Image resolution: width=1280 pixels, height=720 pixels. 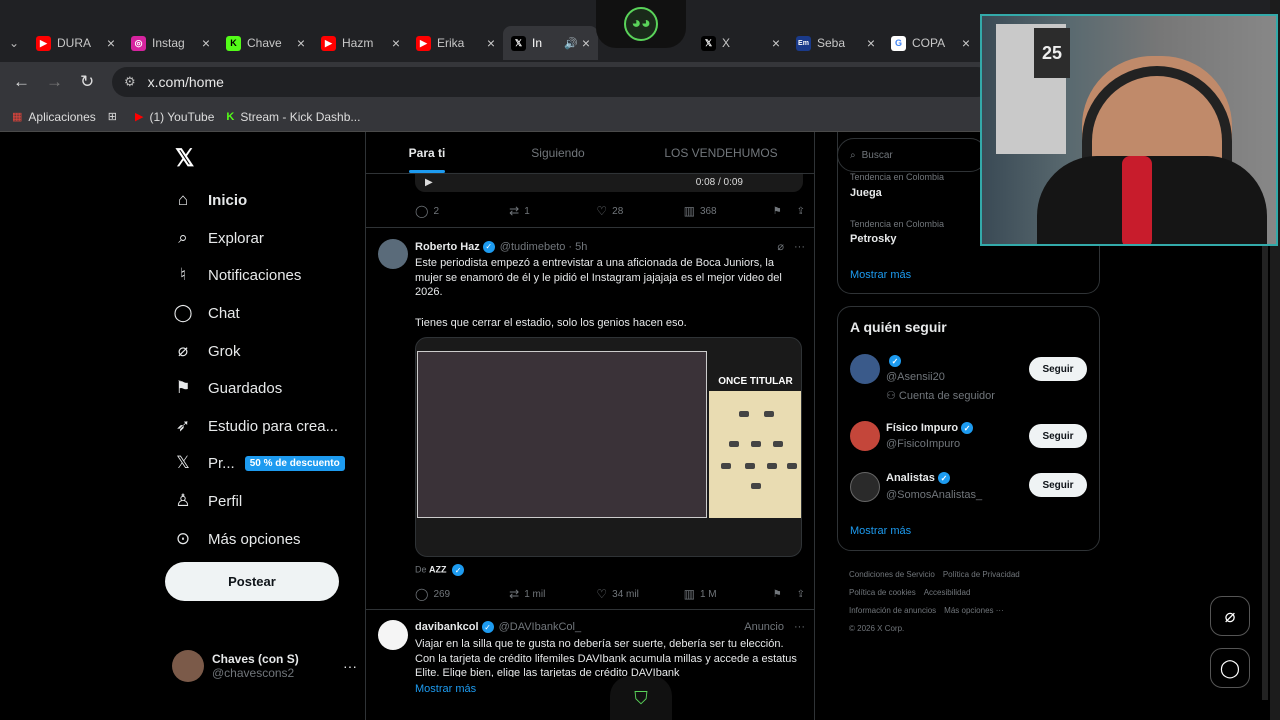 I want to click on reply-button: ◯ 269, so click(x=462, y=594).